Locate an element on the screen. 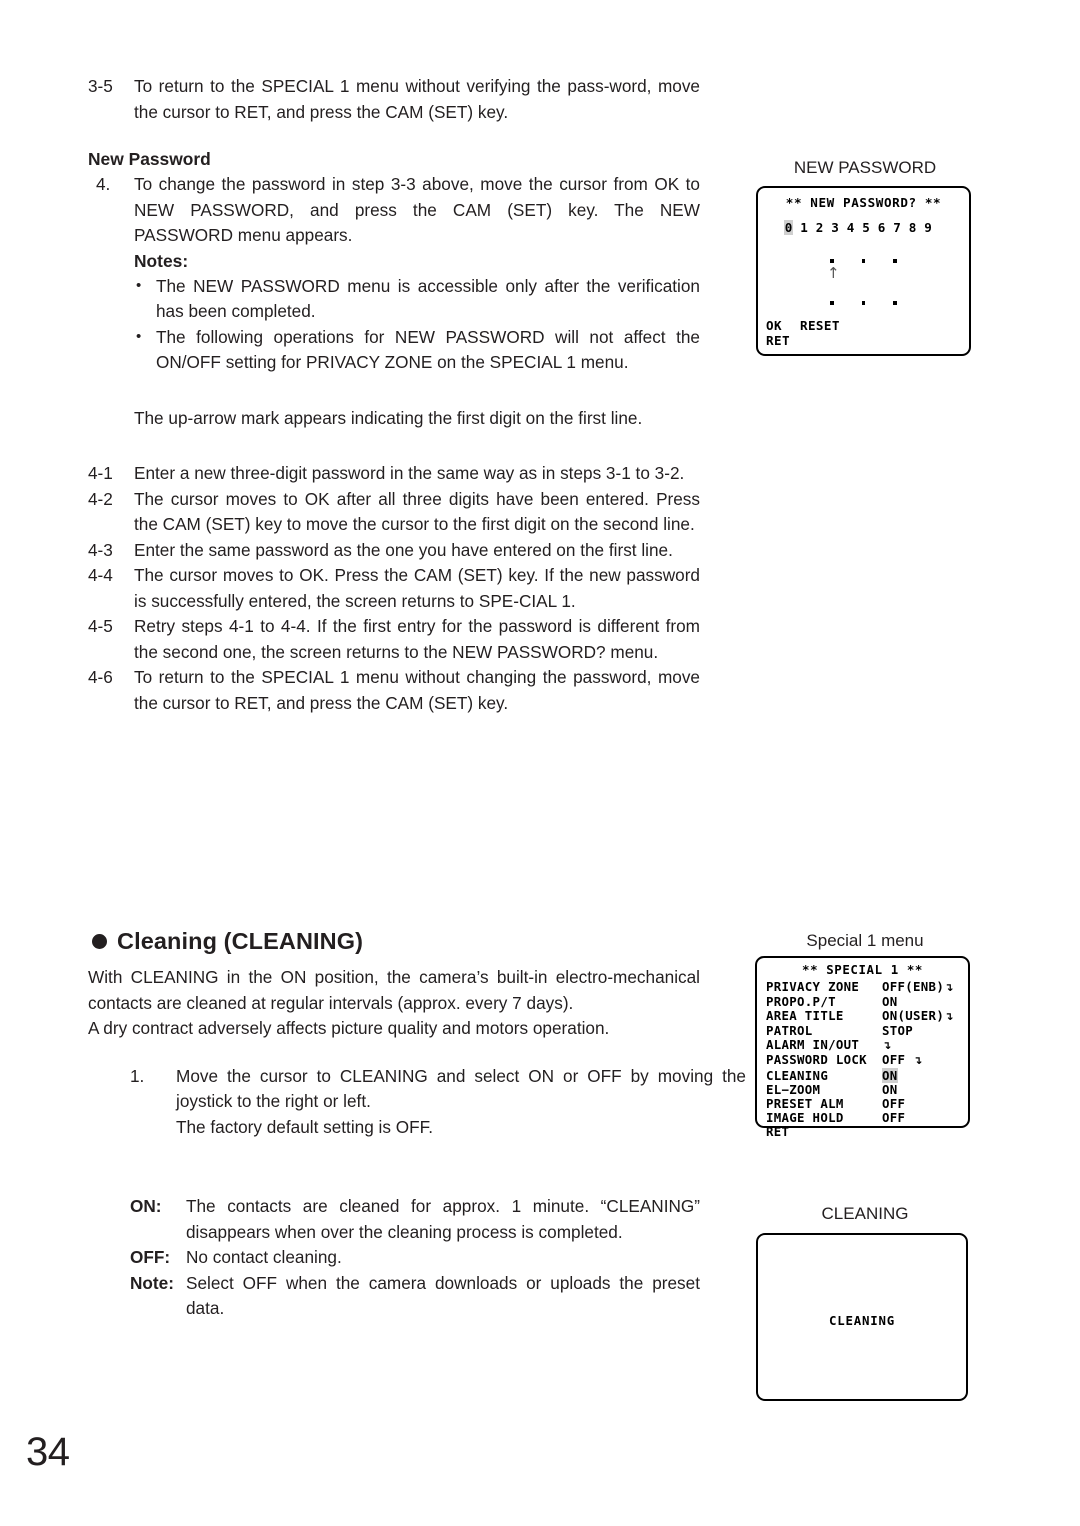 This screenshot has width=1080, height=1526. password-digit-2: 2 is located at coordinates (819, 227).